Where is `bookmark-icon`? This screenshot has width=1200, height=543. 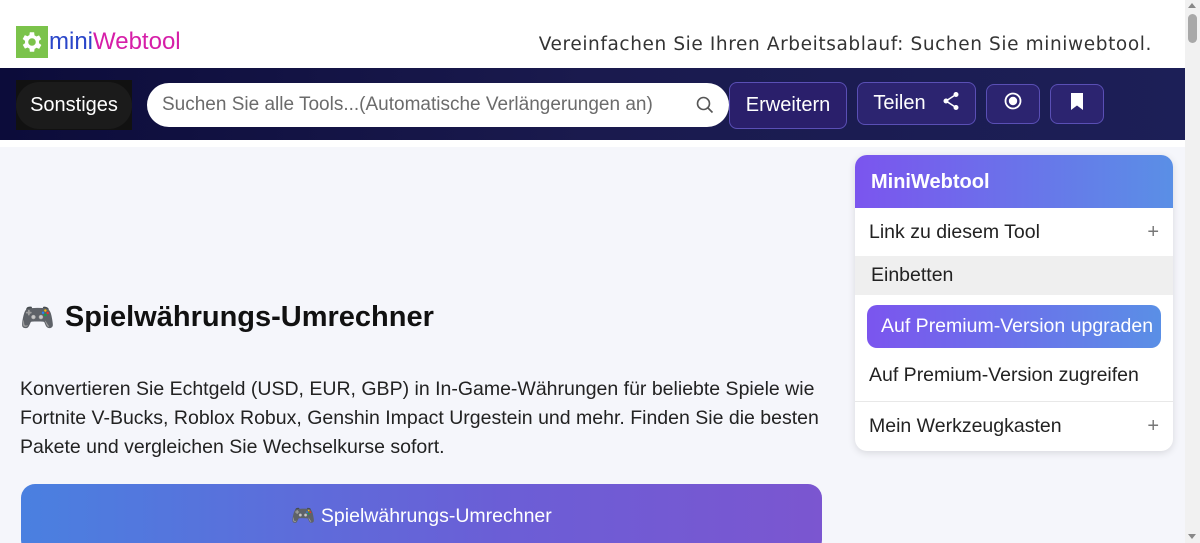 bookmark-icon is located at coordinates (1077, 104).